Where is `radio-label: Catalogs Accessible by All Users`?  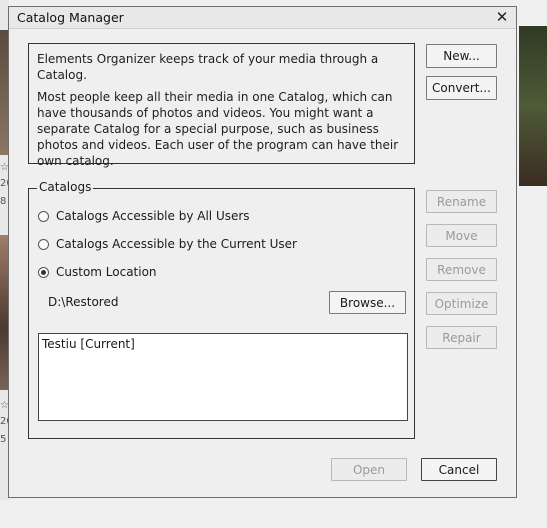 radio-label: Catalogs Accessible by All Users is located at coordinates (153, 216).